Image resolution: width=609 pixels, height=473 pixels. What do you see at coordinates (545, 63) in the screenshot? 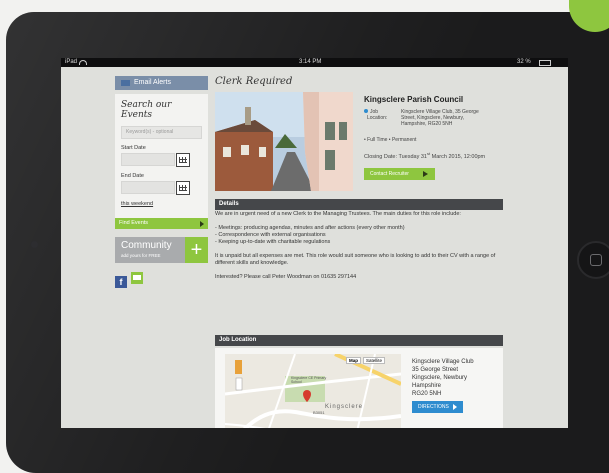
I see `battery-icon` at bounding box center [545, 63].